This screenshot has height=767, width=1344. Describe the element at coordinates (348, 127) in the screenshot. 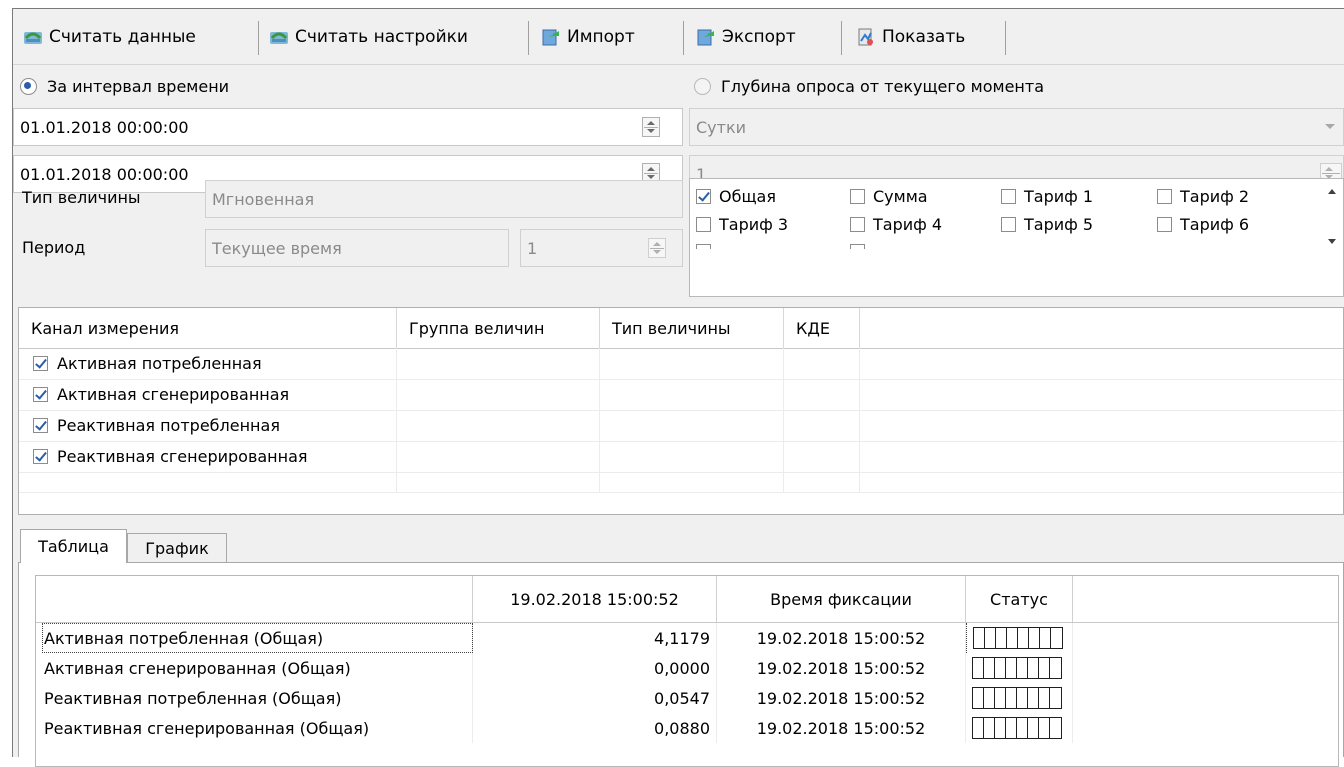

I see `interval-from-field: 01.01.2018 00:00:00` at that location.